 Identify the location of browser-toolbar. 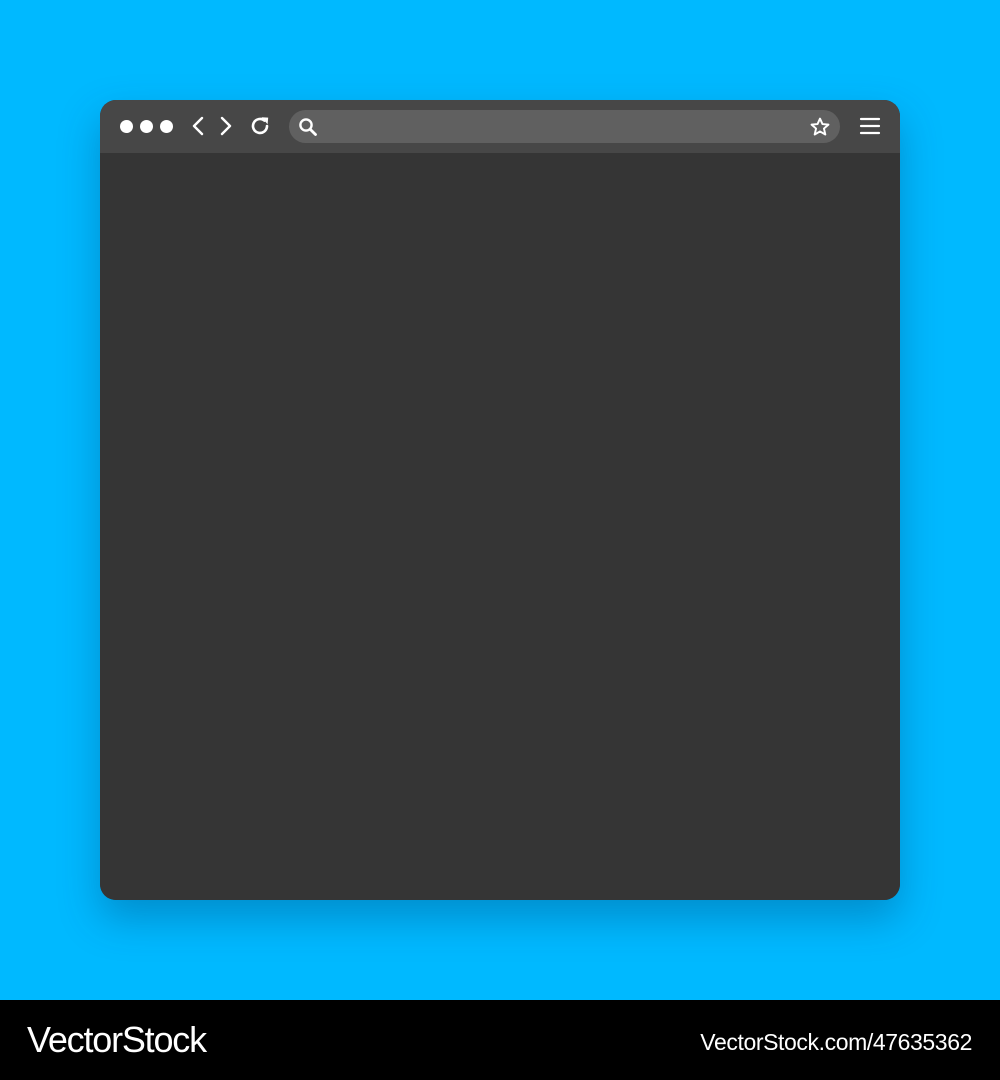
(500, 126).